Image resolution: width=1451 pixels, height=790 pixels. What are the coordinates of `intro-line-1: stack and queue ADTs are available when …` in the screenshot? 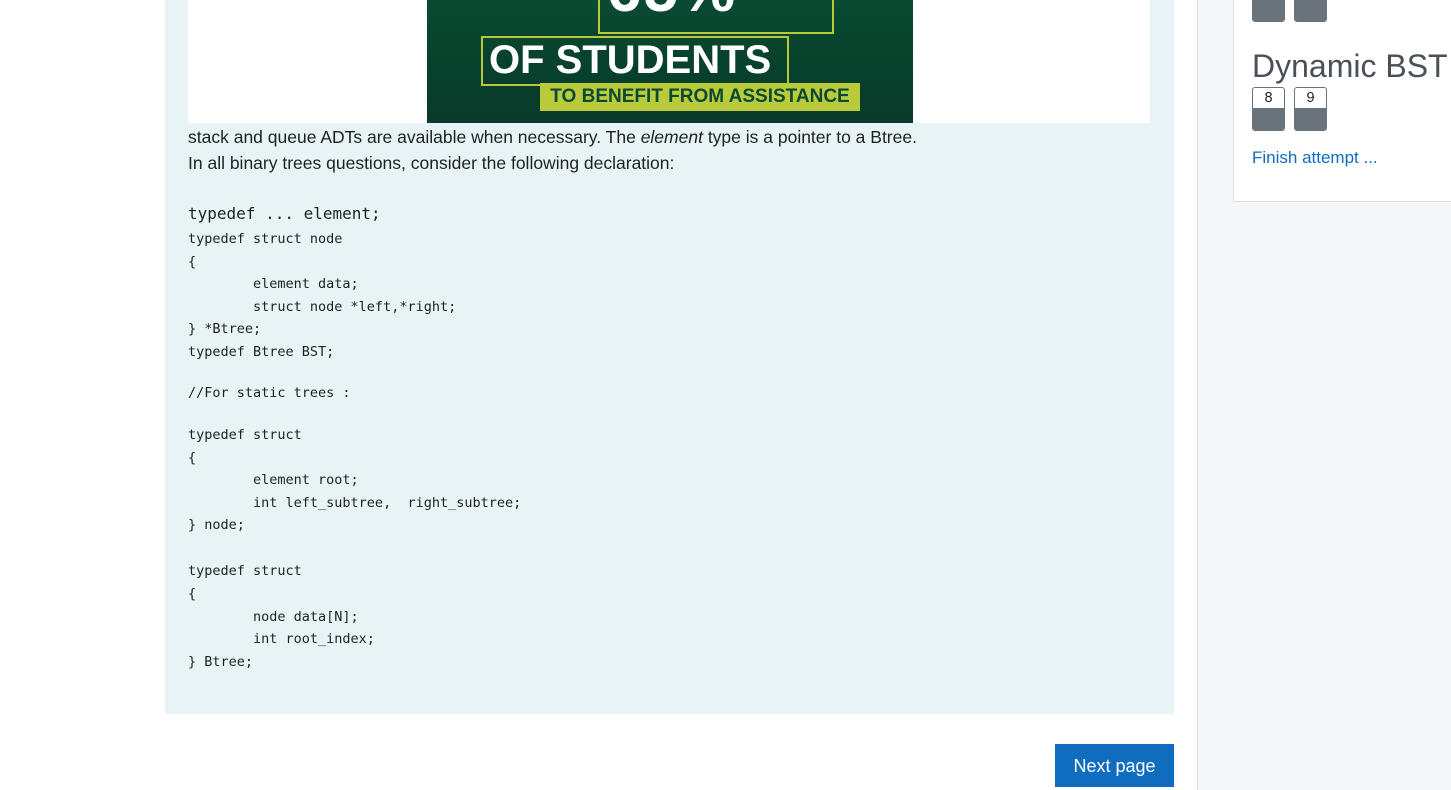 It's located at (552, 137).